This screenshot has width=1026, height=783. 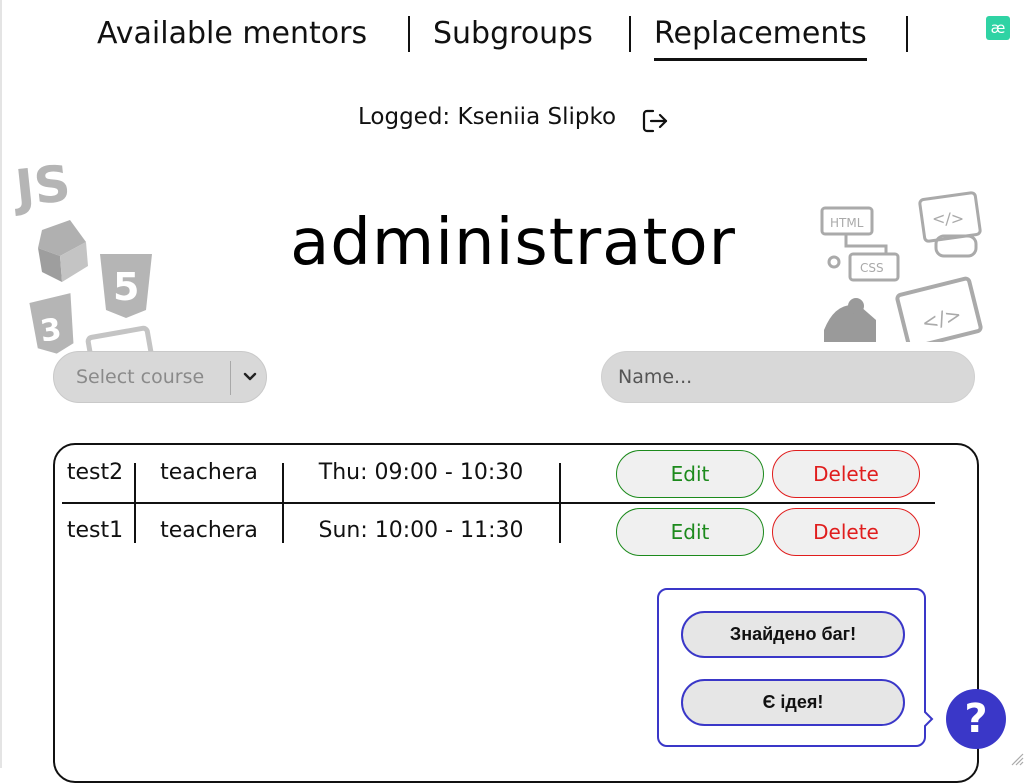 What do you see at coordinates (998, 28) in the screenshot?
I see `extension-icon: æ` at bounding box center [998, 28].